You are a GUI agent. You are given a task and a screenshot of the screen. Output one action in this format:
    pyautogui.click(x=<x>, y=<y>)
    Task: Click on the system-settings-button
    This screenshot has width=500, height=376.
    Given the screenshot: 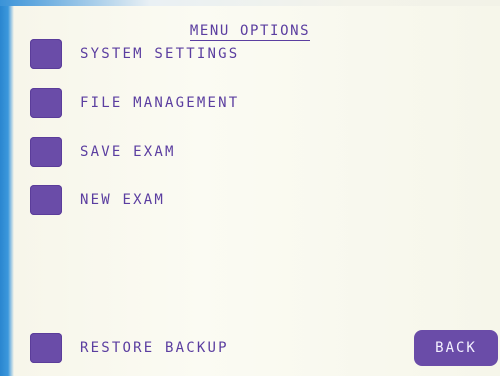 What is the action you would take?
    pyautogui.click(x=46, y=54)
    